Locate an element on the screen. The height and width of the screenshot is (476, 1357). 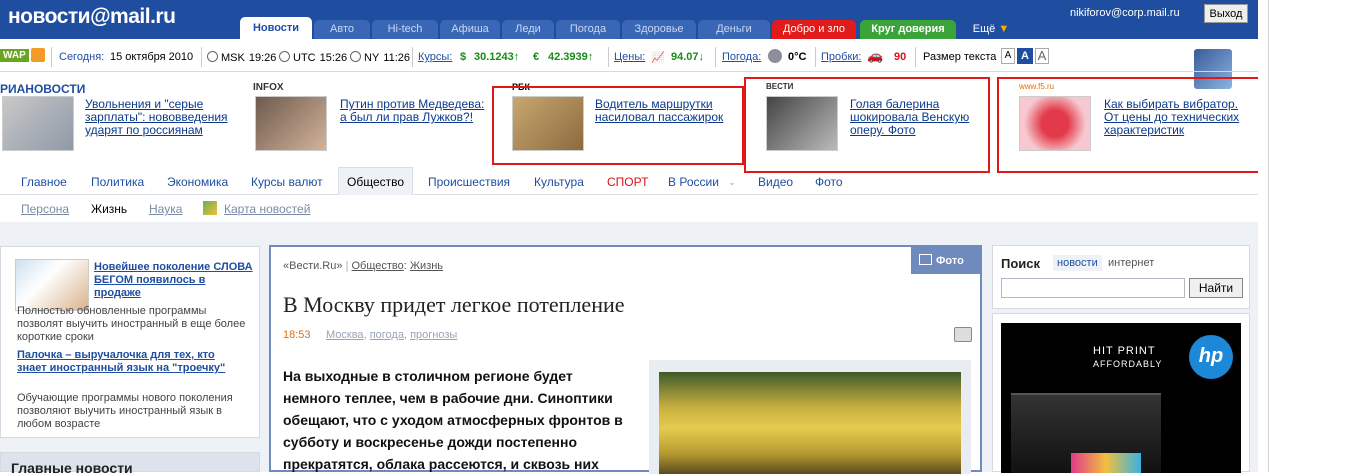
search-title: Поиск is located at coordinates (1021, 263).